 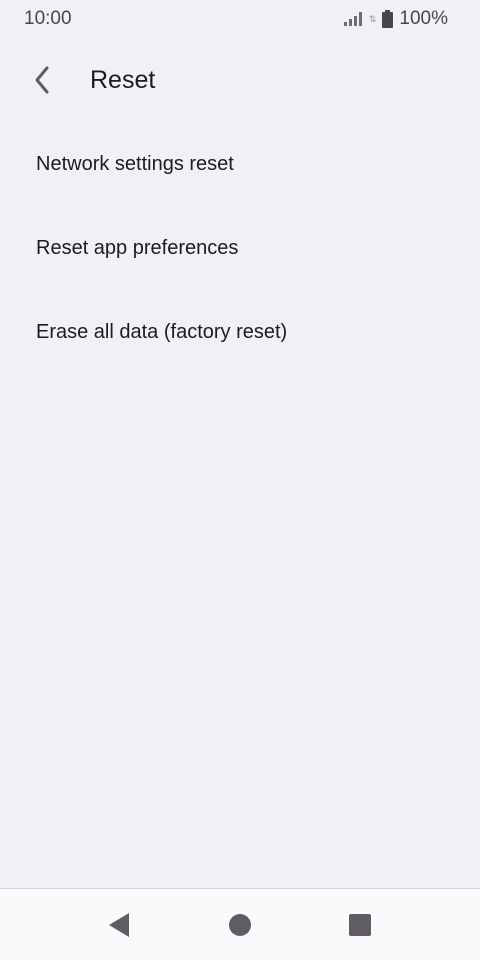 I want to click on nav-back-button, so click(x=119, y=924).